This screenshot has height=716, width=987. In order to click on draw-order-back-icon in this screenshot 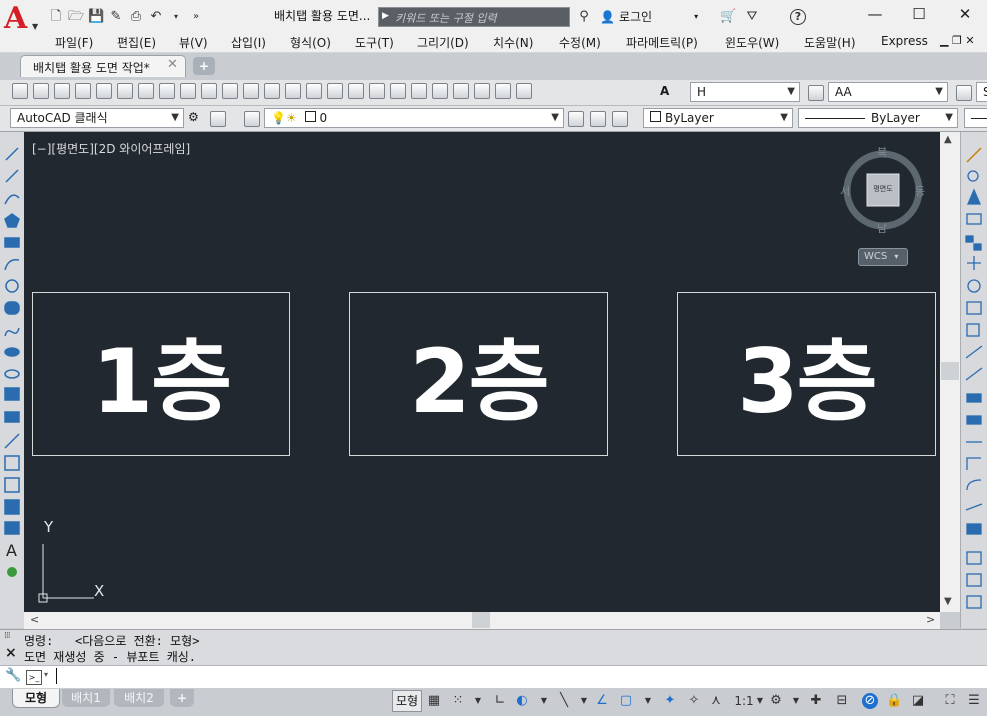, I will do `click(974, 602)`.